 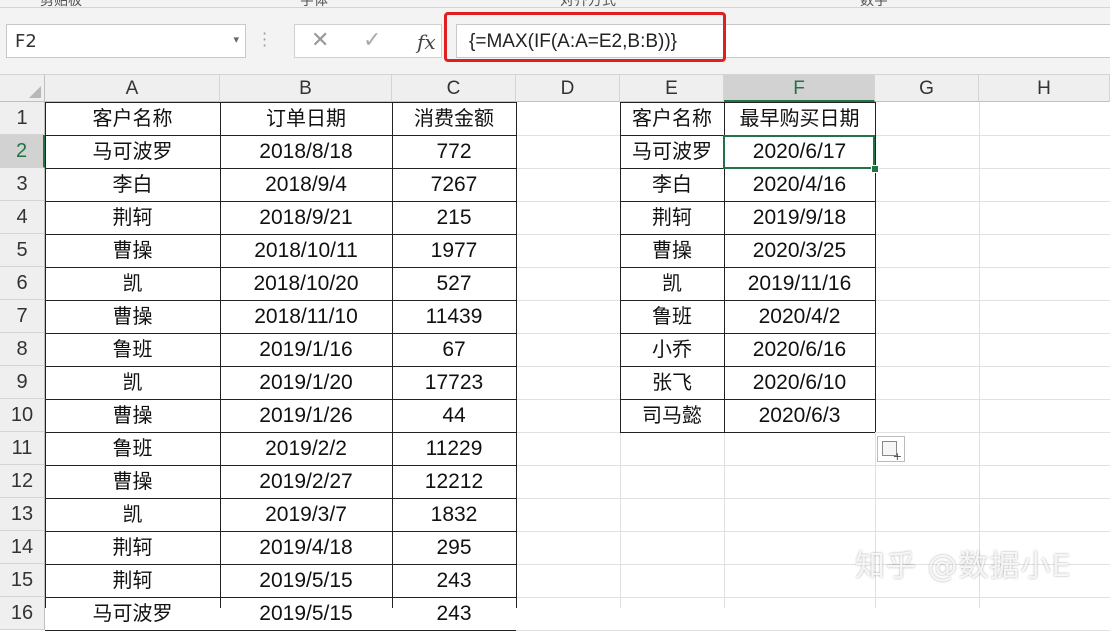 I want to click on paste-options-button: +, so click(x=891, y=449).